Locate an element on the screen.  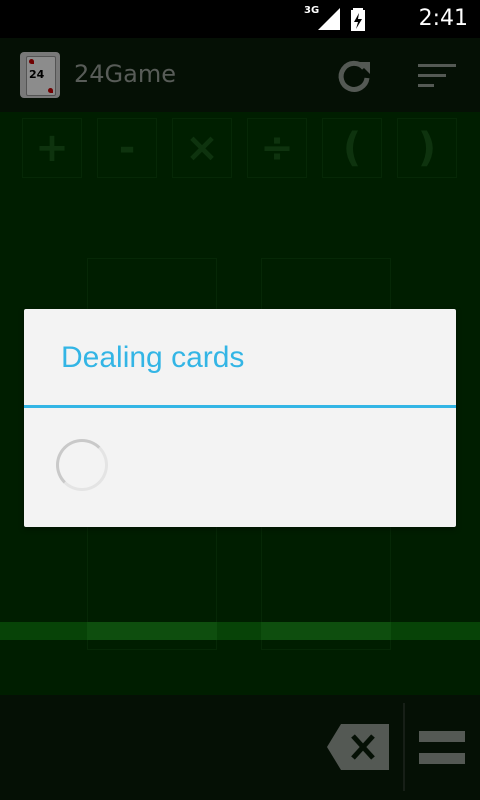
status-bar: 3G 2:41 is located at coordinates (240, 19).